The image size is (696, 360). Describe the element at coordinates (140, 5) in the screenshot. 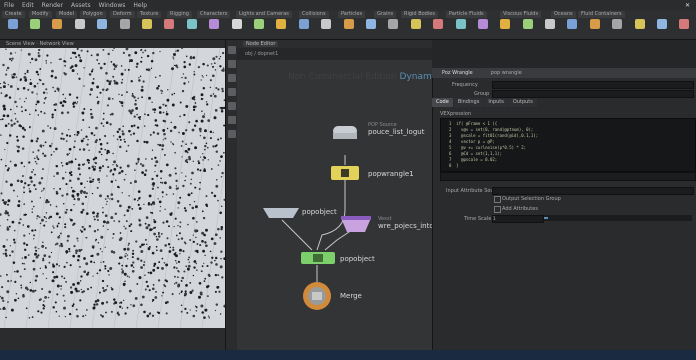

I see `menu-help: Help` at that location.